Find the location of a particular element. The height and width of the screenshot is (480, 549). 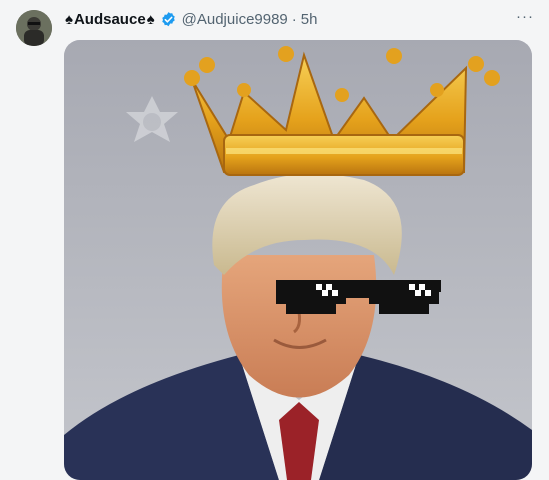

display-name: Audsauce is located at coordinates (110, 19).